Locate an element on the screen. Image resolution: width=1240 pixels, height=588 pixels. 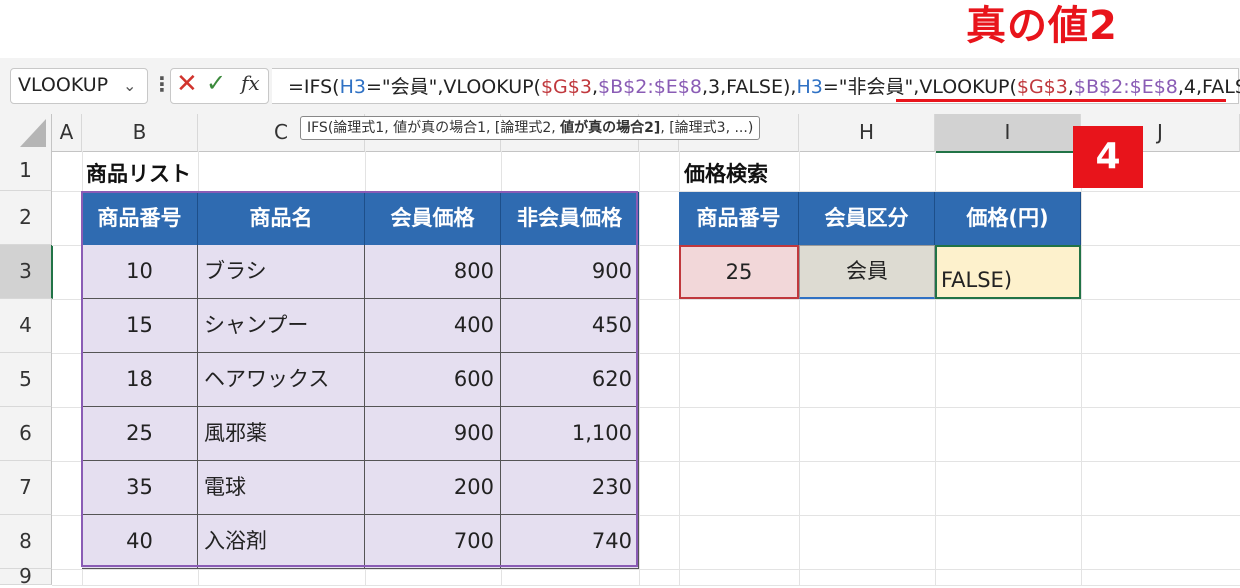
formula-part: VLOOKUP( is located at coordinates (968, 87).